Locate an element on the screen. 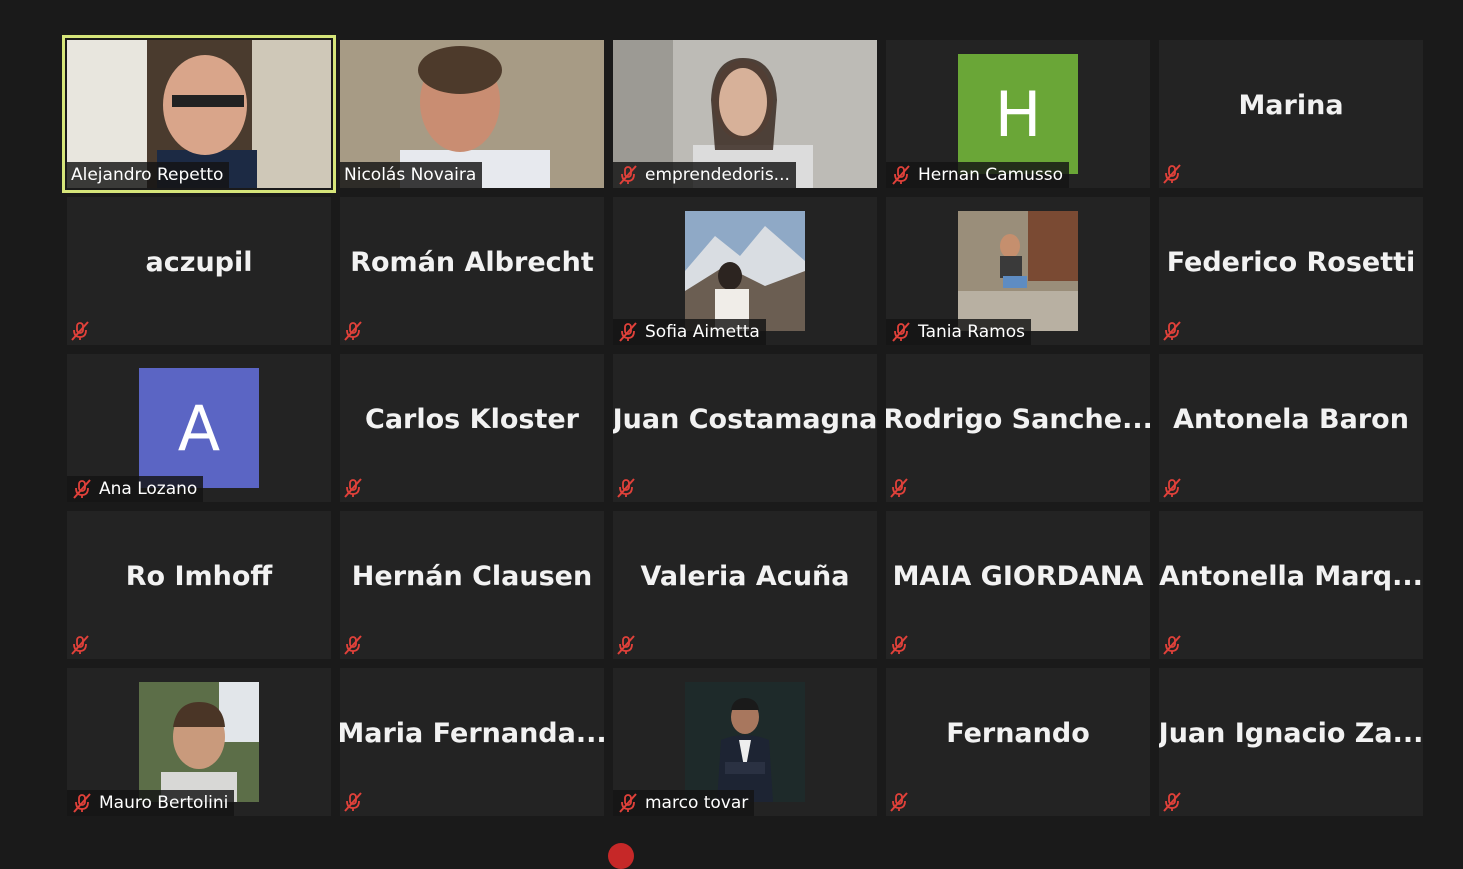 This screenshot has height=869, width=1463. participant-name-label: Alejandro Repetto is located at coordinates (148, 175).